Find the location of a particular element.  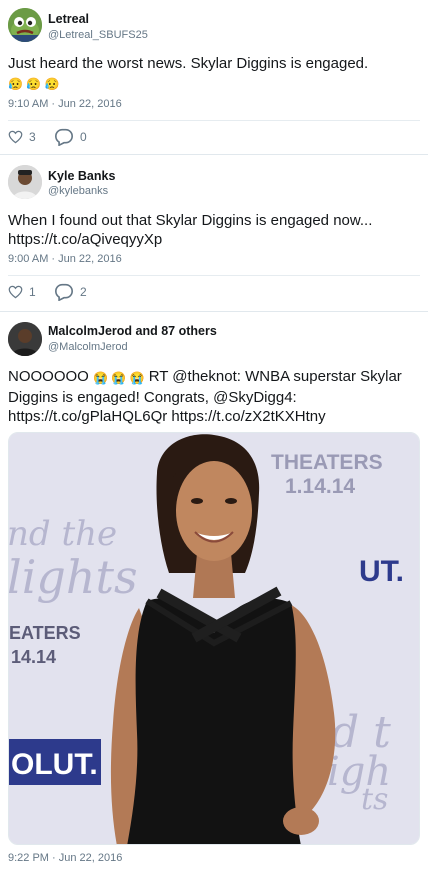

backdrop-text: lights is located at coordinates (73, 577).